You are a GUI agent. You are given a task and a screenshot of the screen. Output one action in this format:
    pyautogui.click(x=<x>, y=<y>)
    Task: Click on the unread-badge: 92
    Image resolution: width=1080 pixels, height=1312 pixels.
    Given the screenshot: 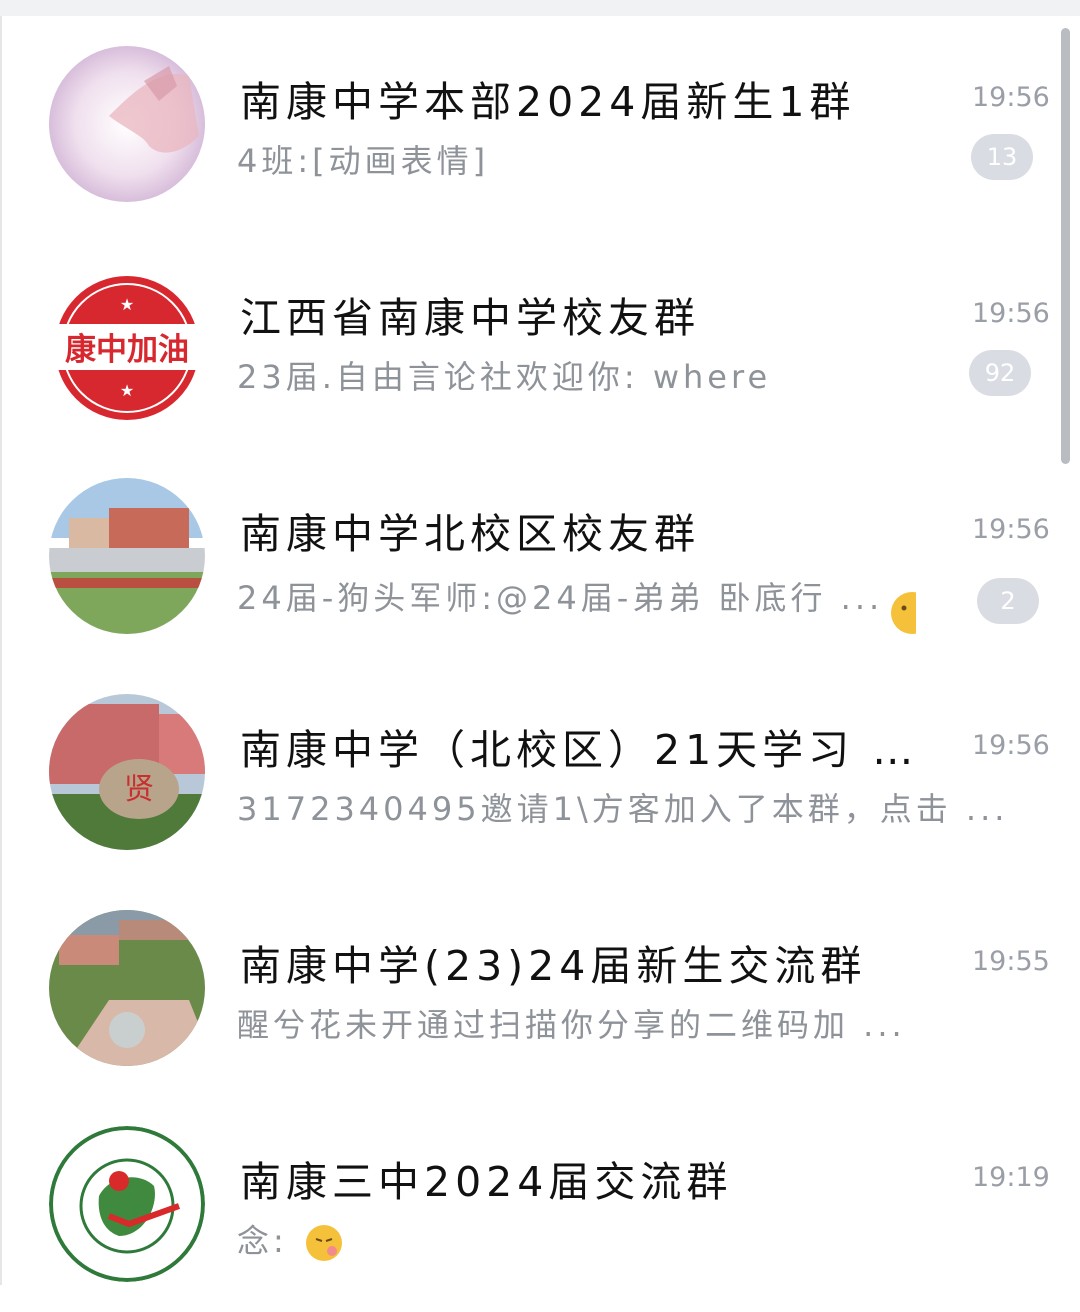 What is the action you would take?
    pyautogui.click(x=1000, y=373)
    